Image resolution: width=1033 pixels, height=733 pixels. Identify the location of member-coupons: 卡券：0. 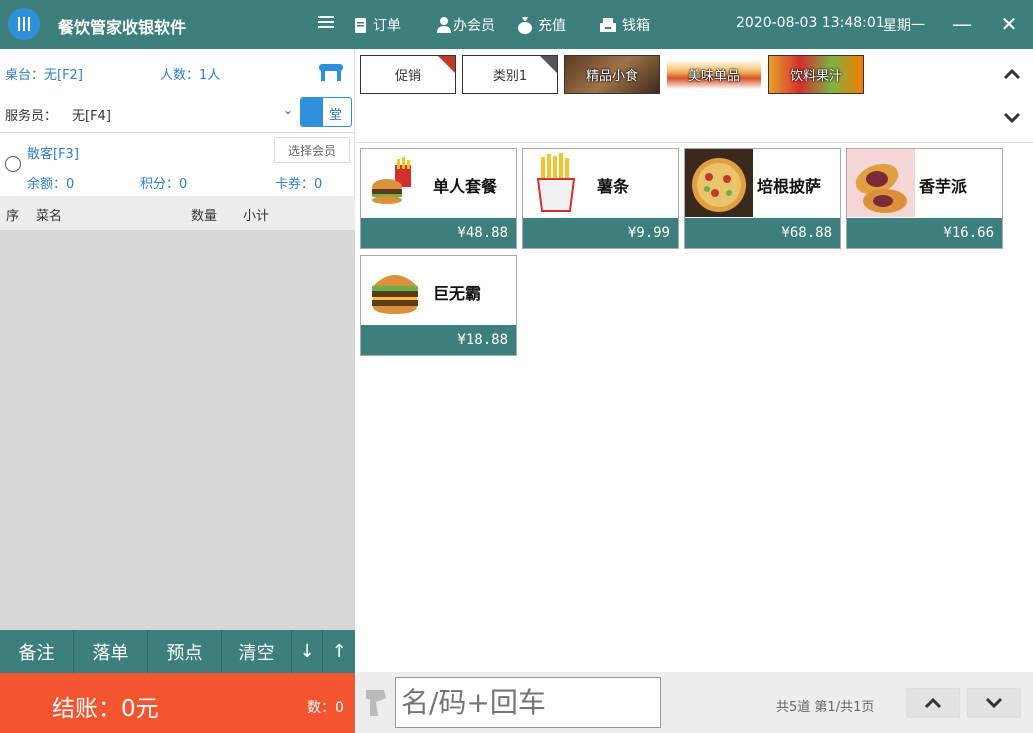
(299, 184).